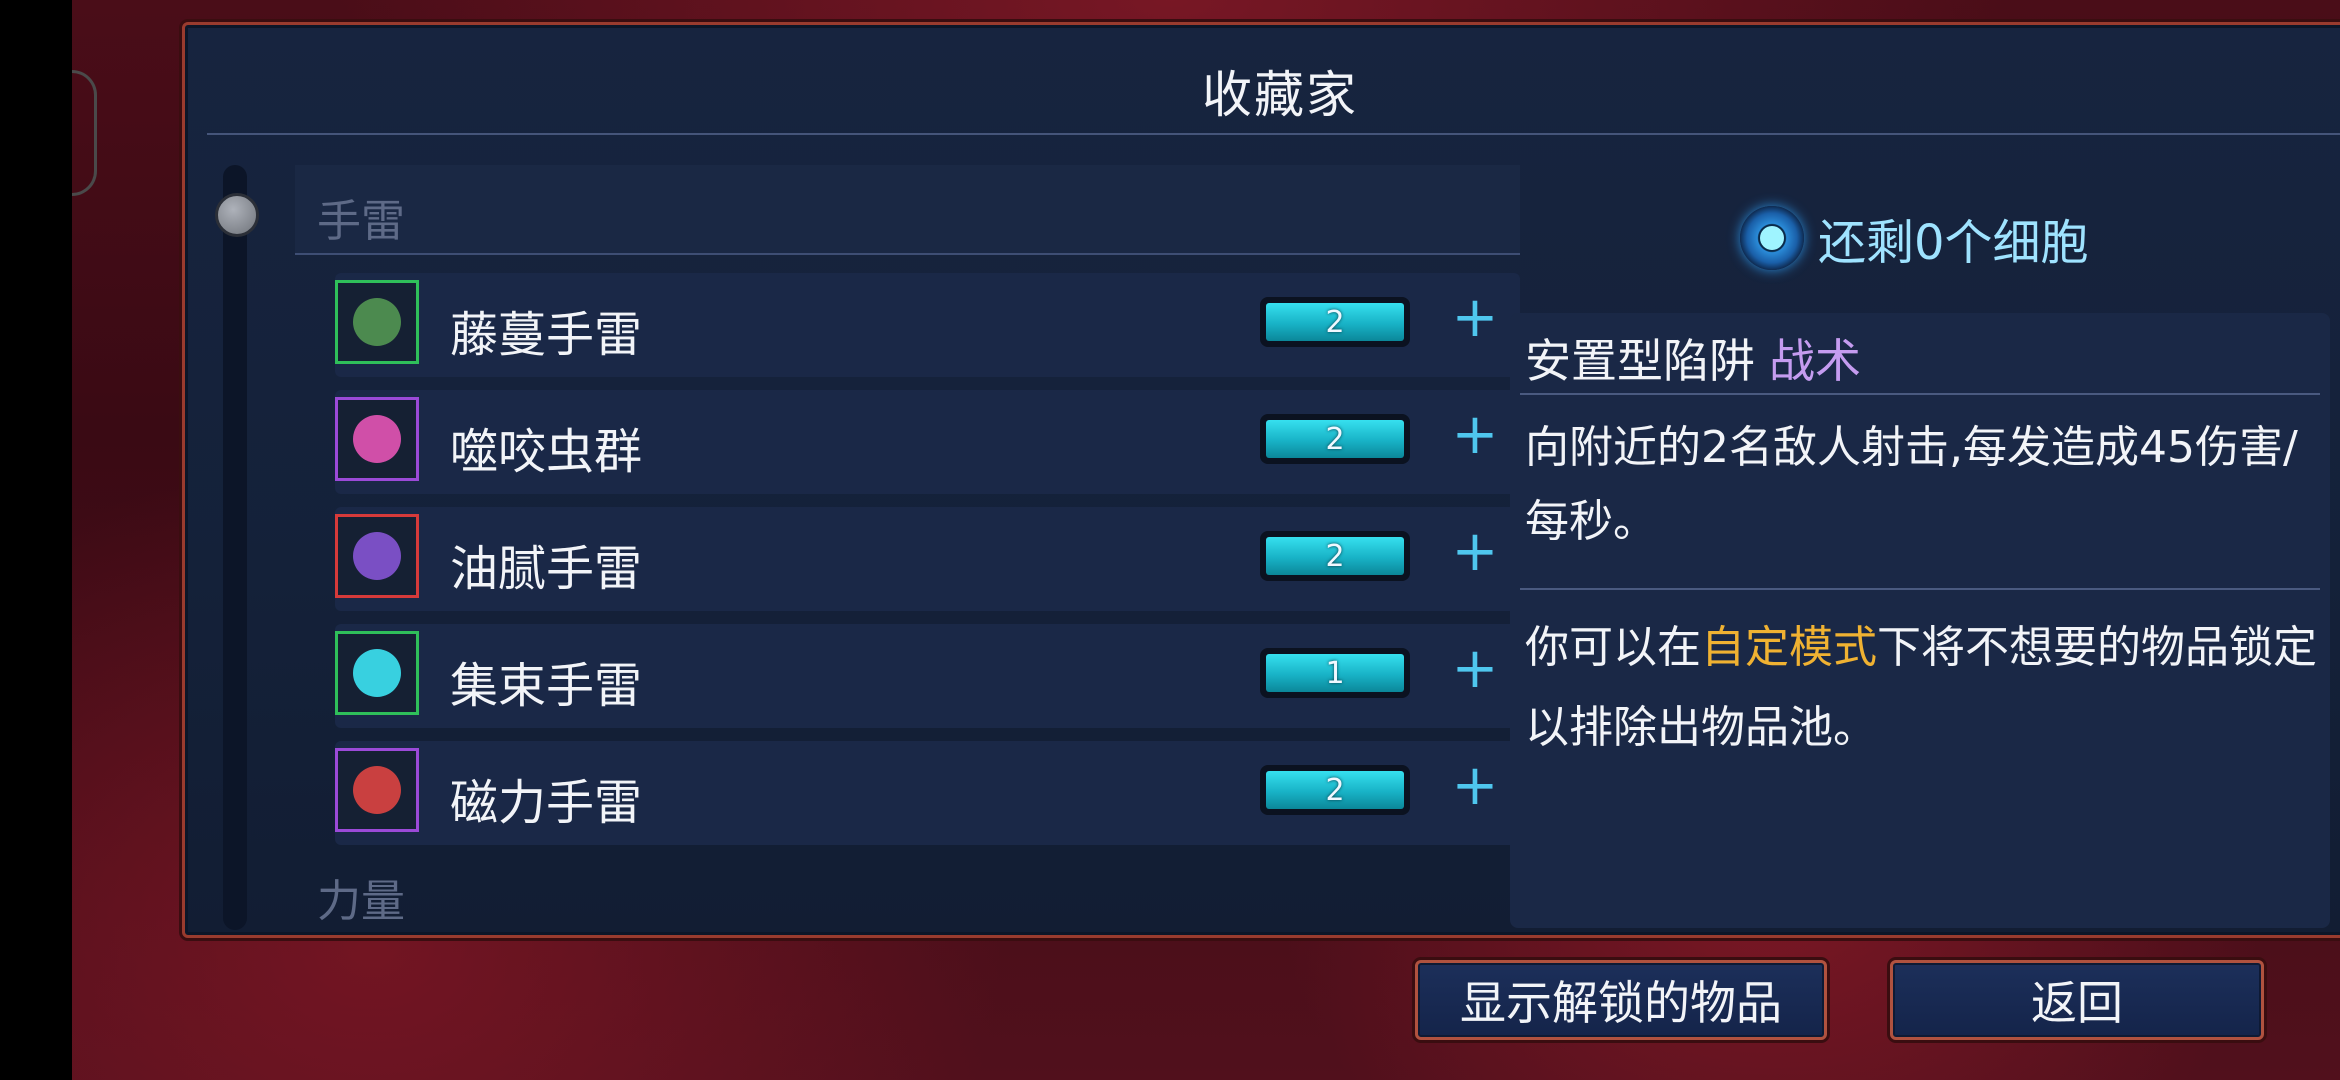 The image size is (2340, 1080). I want to click on cluster-grenade-icon, so click(377, 673).